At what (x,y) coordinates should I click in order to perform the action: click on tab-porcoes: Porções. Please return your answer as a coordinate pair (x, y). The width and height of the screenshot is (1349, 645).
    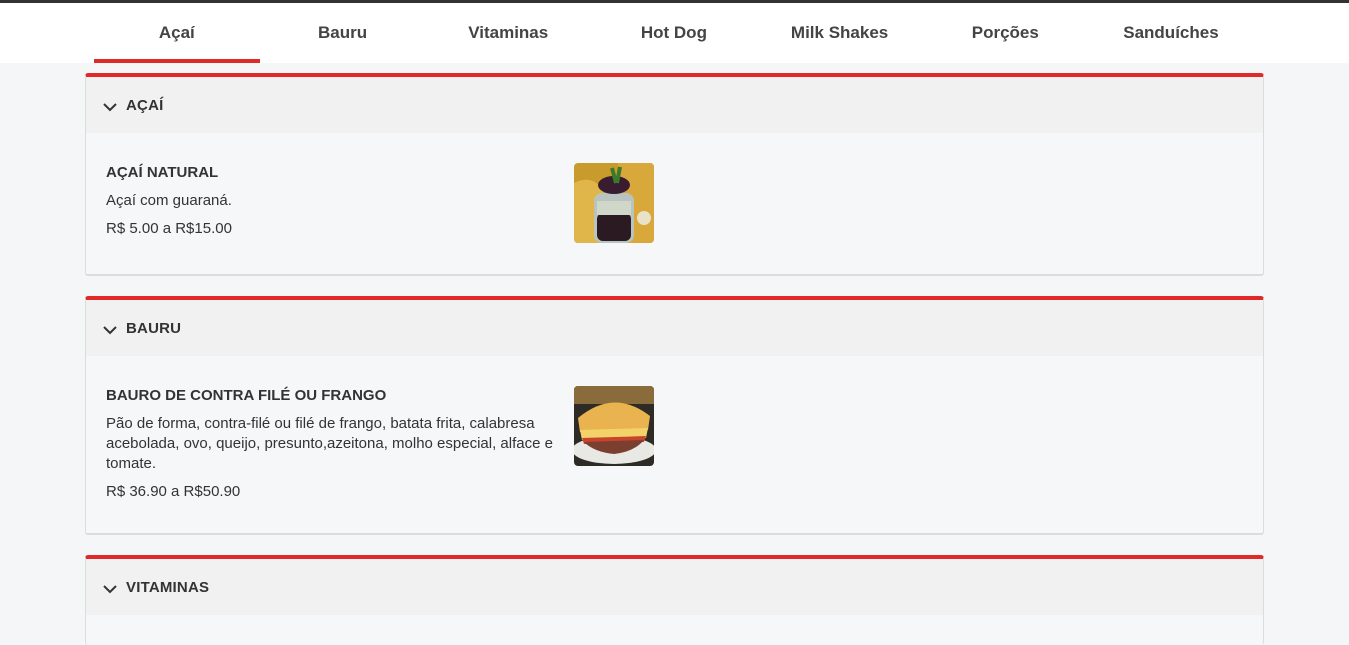
    Looking at the image, I should click on (1005, 33).